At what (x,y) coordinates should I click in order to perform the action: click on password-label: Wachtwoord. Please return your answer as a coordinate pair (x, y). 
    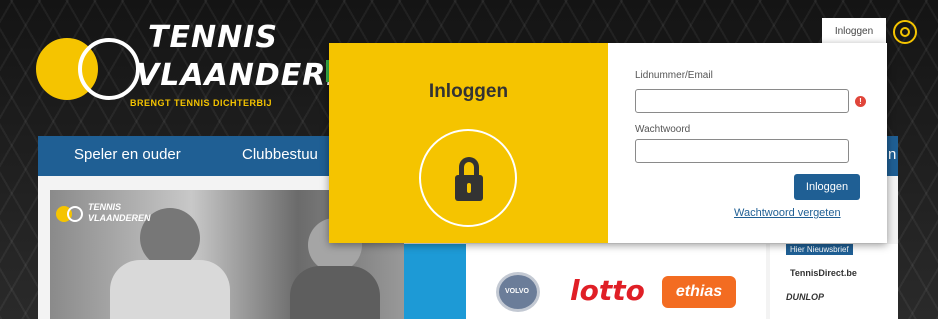
    Looking at the image, I should click on (663, 129).